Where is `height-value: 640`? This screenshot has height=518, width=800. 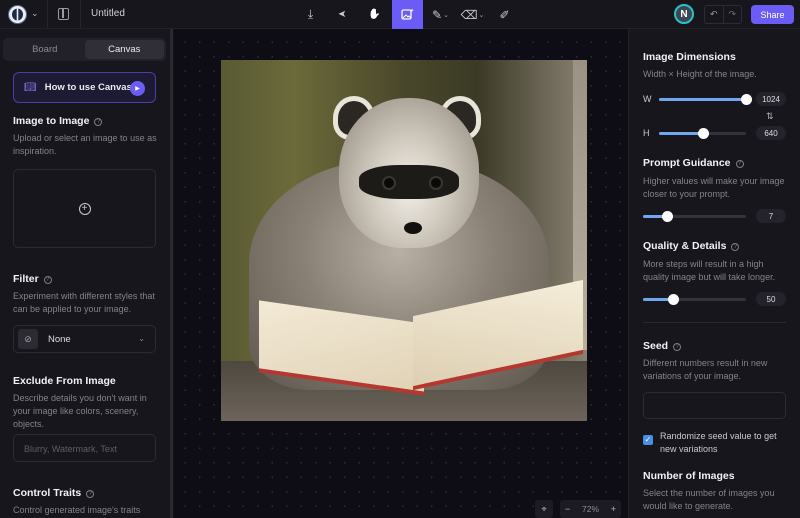 height-value: 640 is located at coordinates (771, 133).